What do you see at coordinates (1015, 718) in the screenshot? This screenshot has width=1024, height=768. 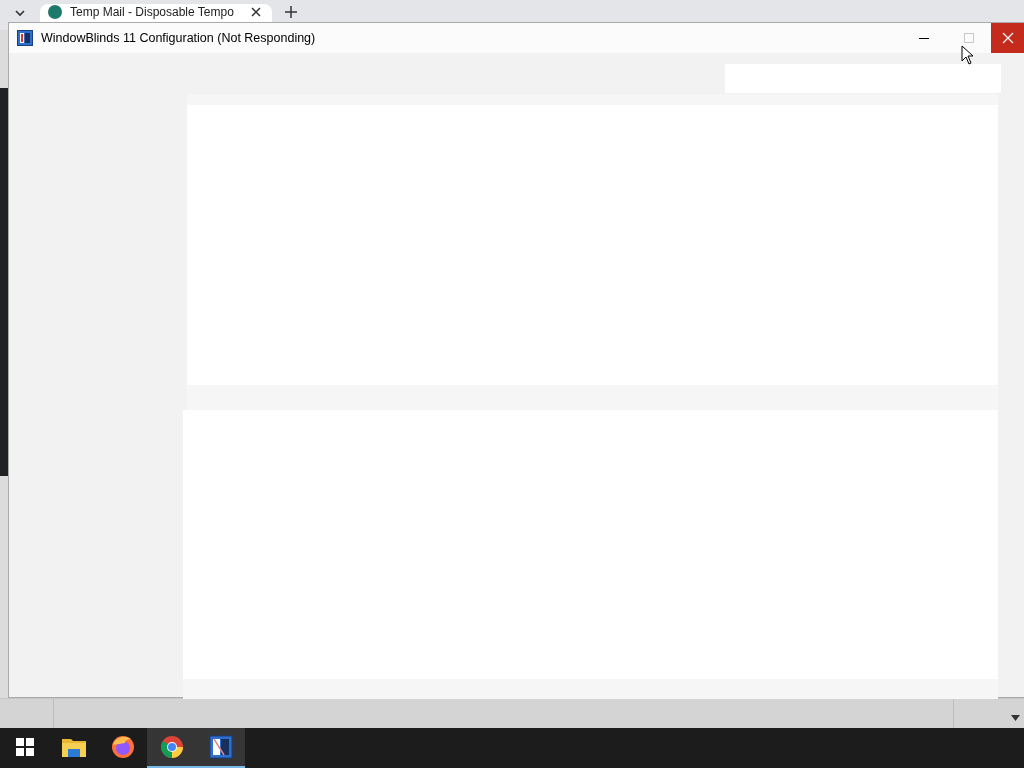 I see `dropdown-arrow-icon` at bounding box center [1015, 718].